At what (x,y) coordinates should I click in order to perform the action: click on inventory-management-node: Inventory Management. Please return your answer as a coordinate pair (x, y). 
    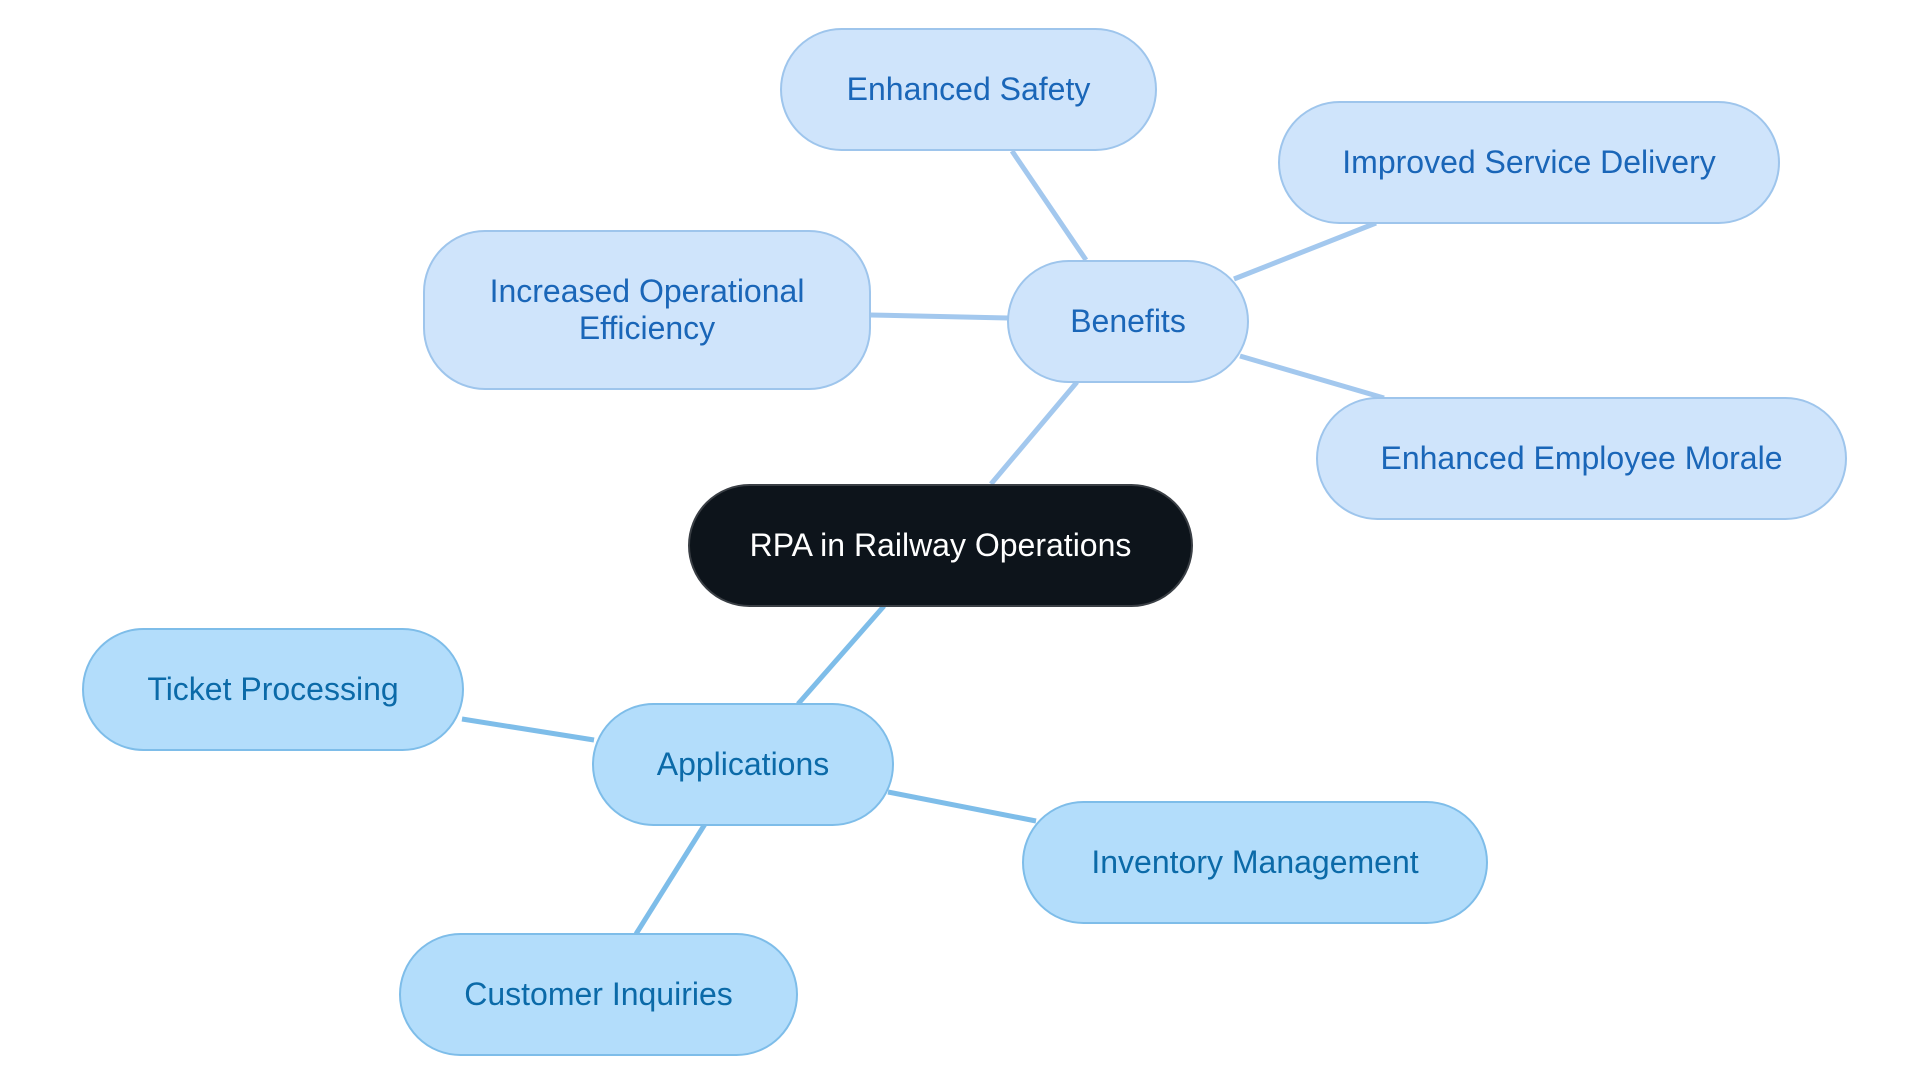
    Looking at the image, I should click on (1255, 862).